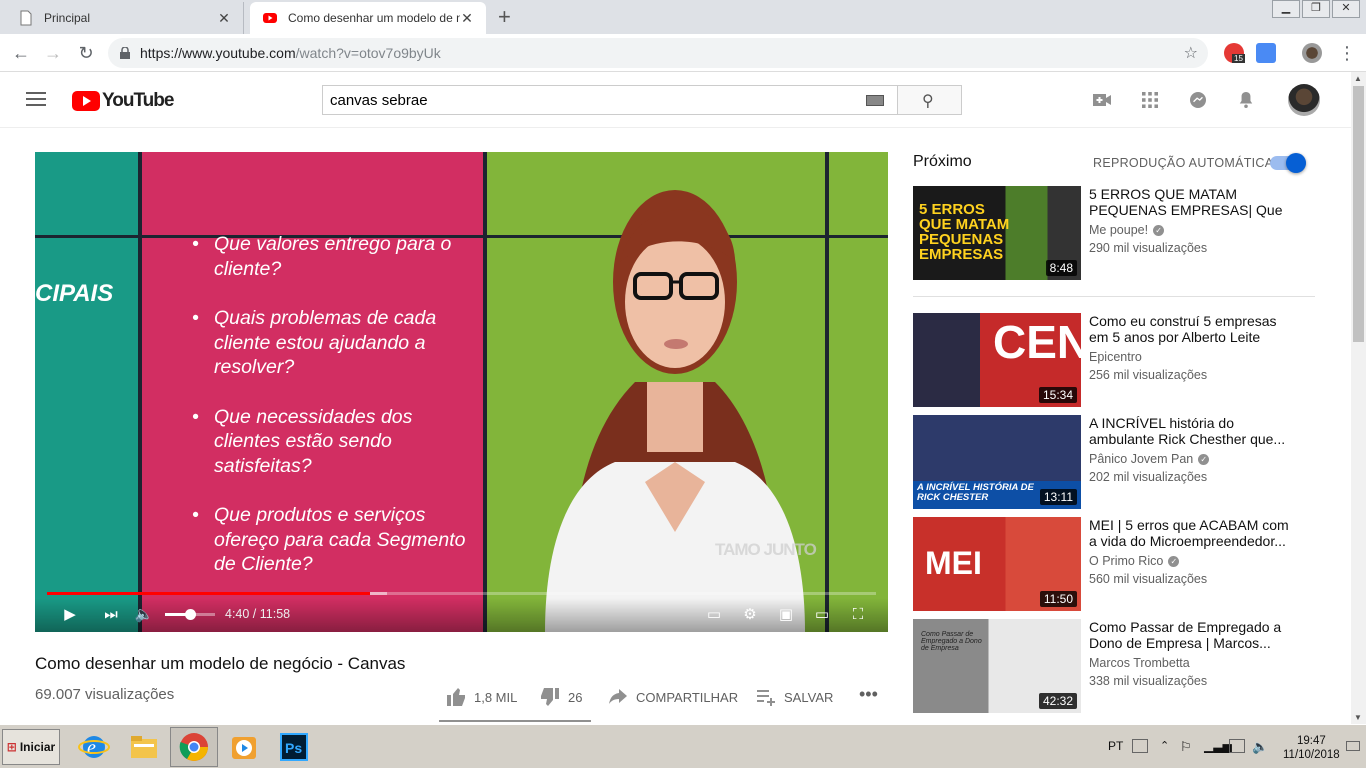 The width and height of the screenshot is (1366, 768). What do you see at coordinates (21, 53) in the screenshot?
I see `back-icon: ←` at bounding box center [21, 53].